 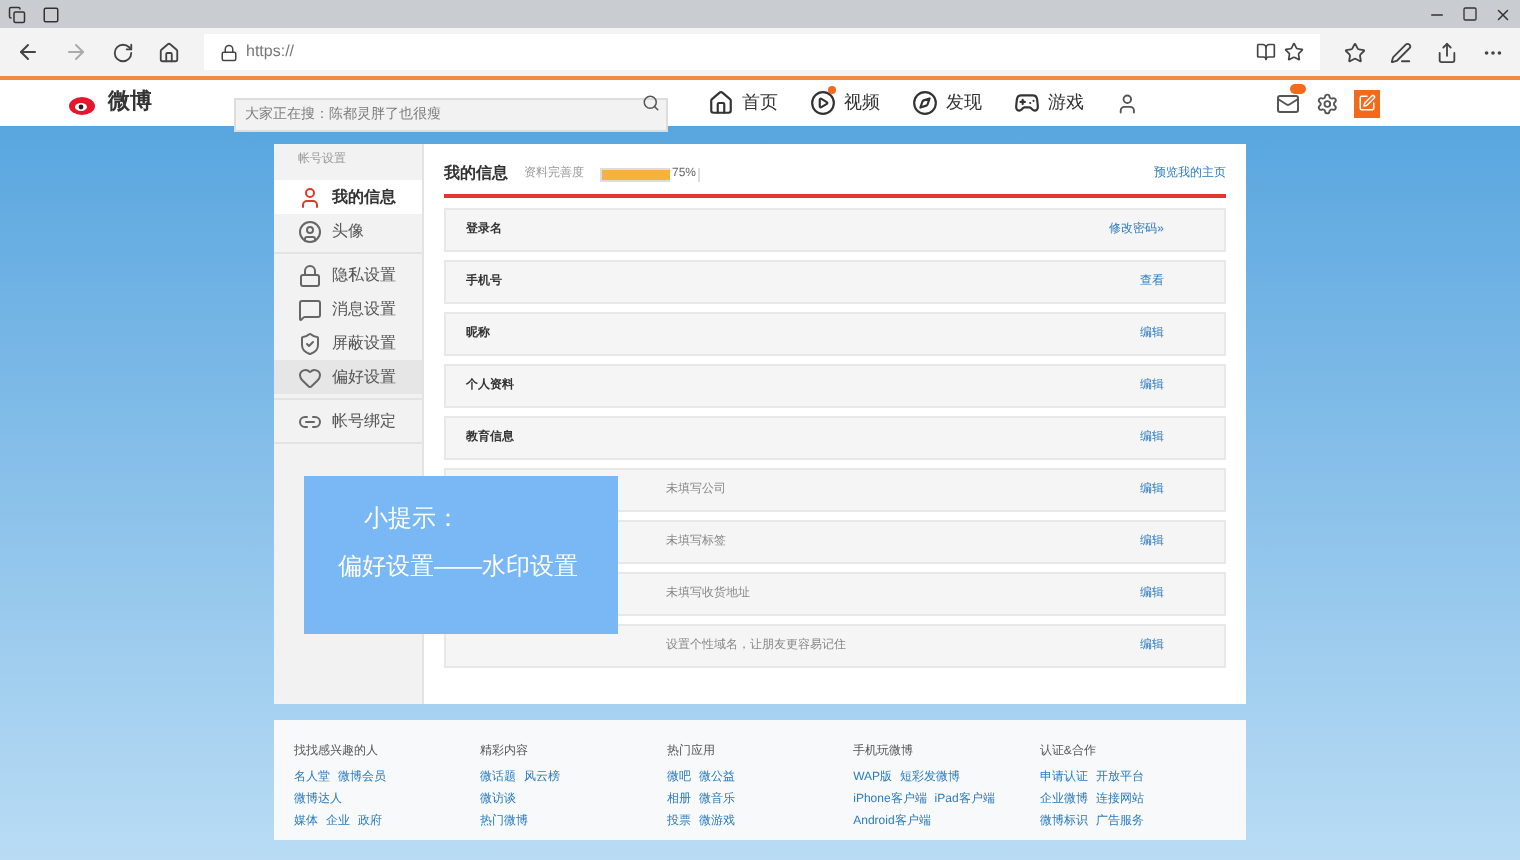 What do you see at coordinates (348, 377) in the screenshot?
I see `sidebar-item: 偏好设置` at bounding box center [348, 377].